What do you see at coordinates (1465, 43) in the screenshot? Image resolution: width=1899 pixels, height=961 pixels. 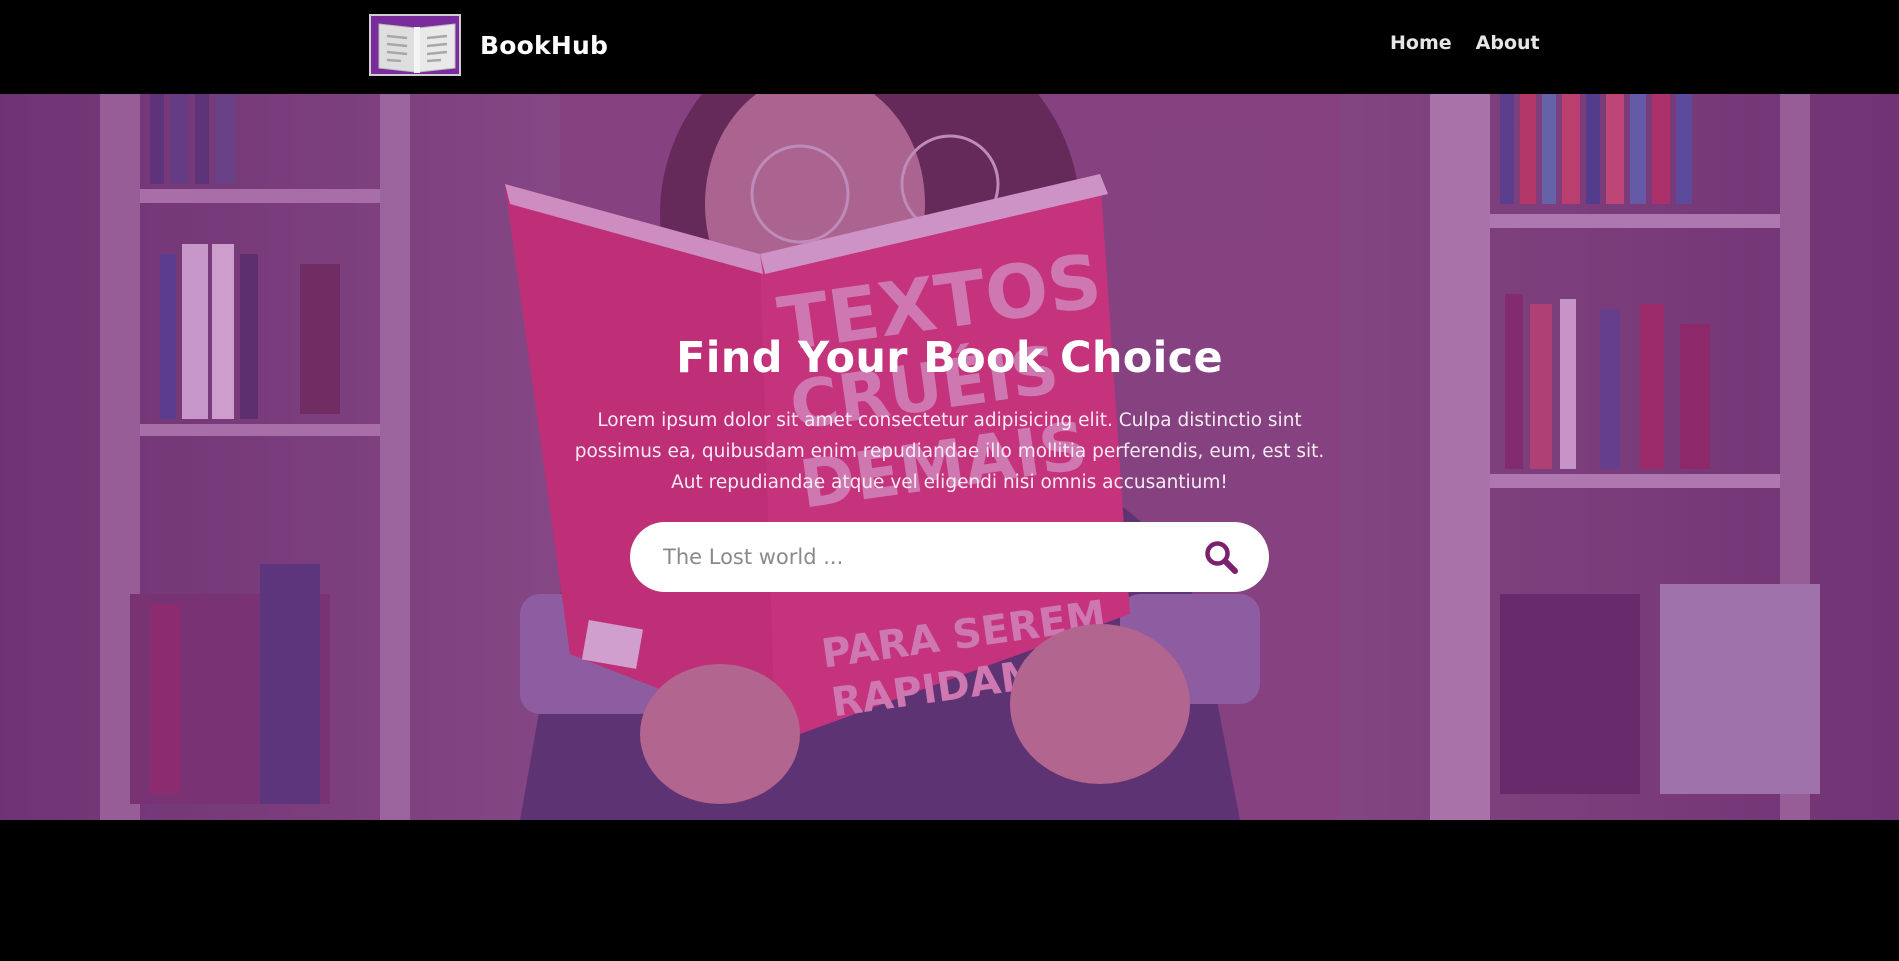 I see `nav-links: Home About` at bounding box center [1465, 43].